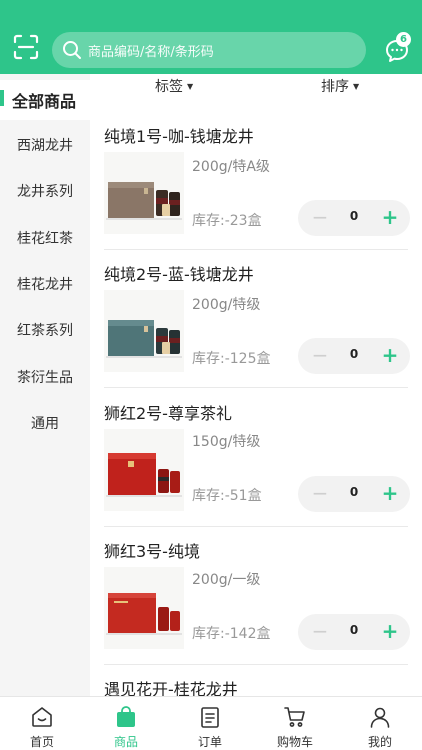 Image resolution: width=422 pixels, height=750 pixels. Describe the element at coordinates (294, 717) in the screenshot. I see `cart-icon` at that location.